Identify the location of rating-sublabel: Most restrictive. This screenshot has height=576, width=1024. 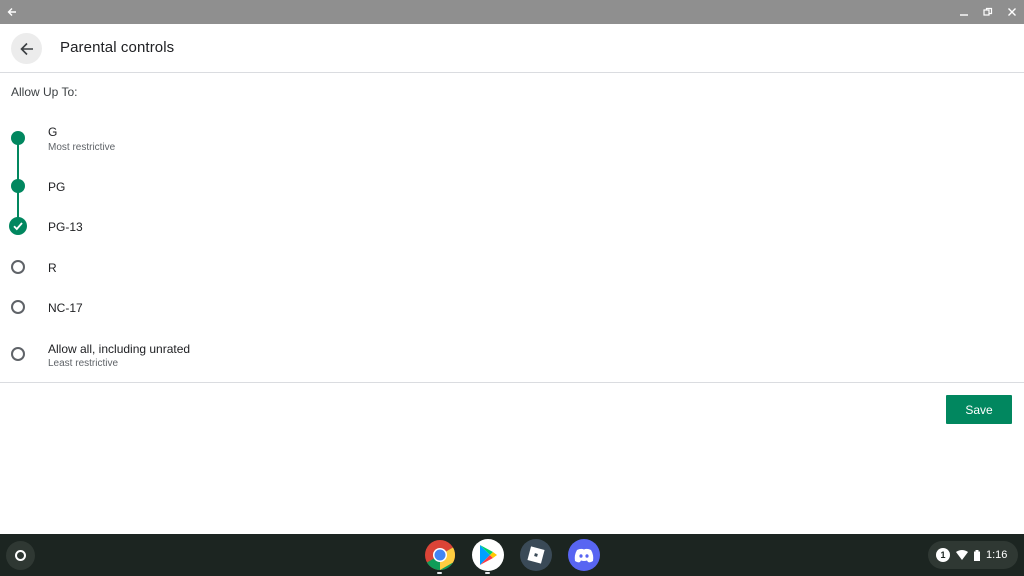
(82, 147).